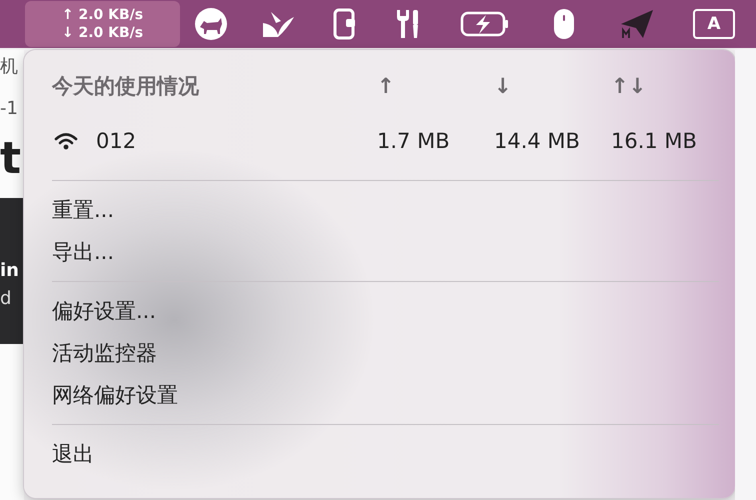  I want to click on menu-item: 网络偏好设置, so click(115, 395).